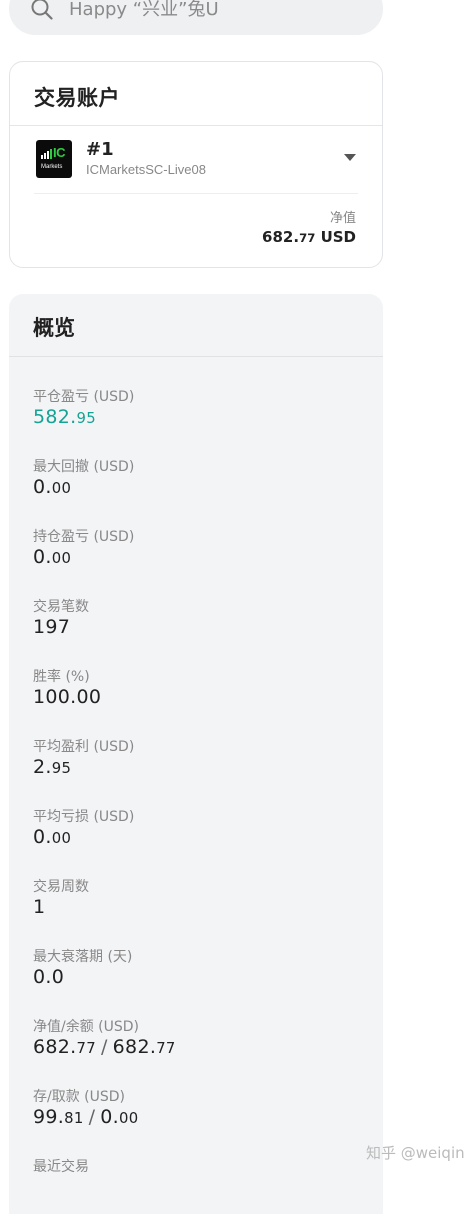  I want to click on metric-max-decline-period: 最大衰落期 (天) 0.0, so click(83, 968).